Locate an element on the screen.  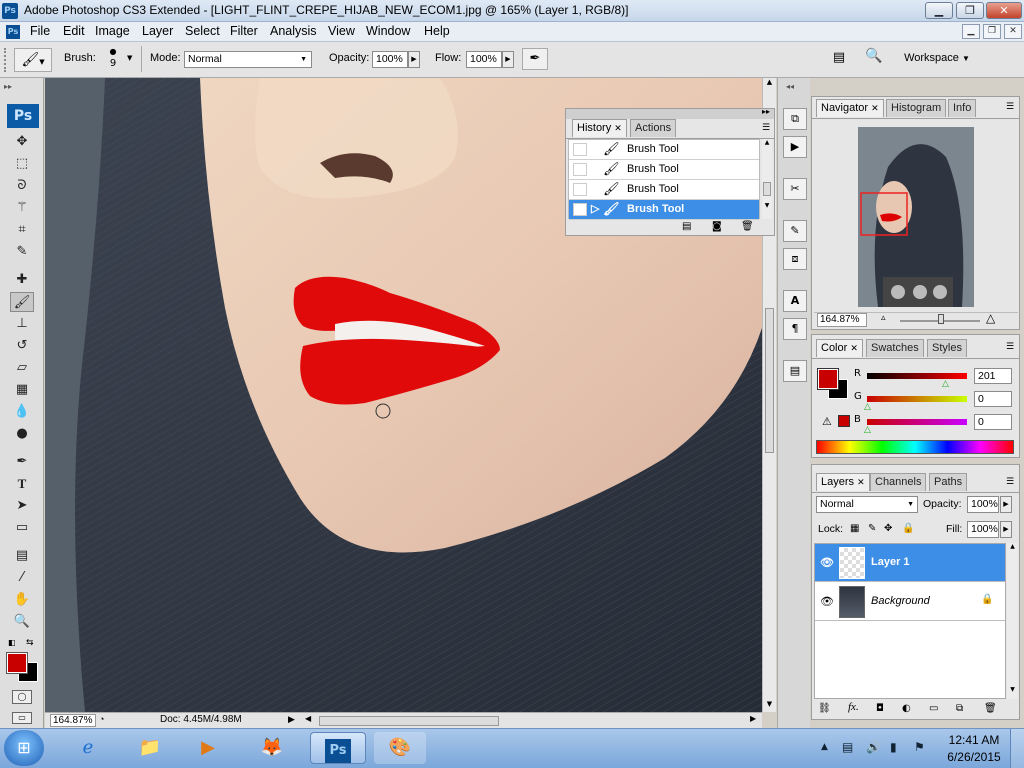
default-colors-icon: ◧ is located at coordinates (13, 643).